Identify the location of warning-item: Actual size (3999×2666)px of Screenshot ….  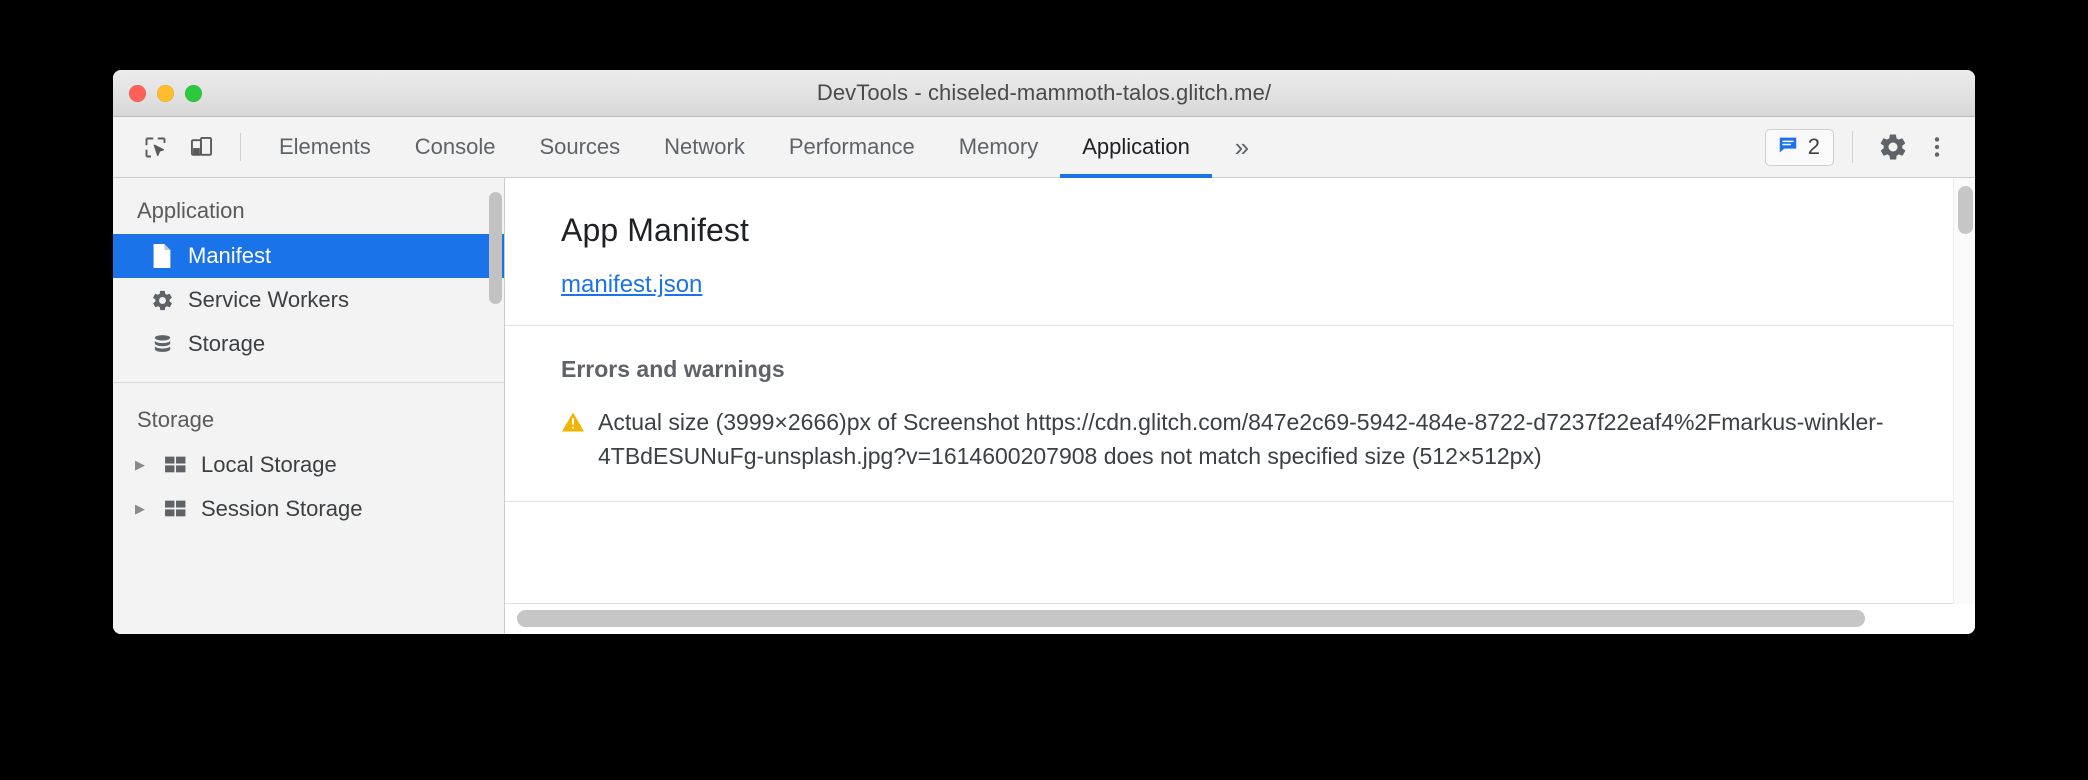
(1257, 439).